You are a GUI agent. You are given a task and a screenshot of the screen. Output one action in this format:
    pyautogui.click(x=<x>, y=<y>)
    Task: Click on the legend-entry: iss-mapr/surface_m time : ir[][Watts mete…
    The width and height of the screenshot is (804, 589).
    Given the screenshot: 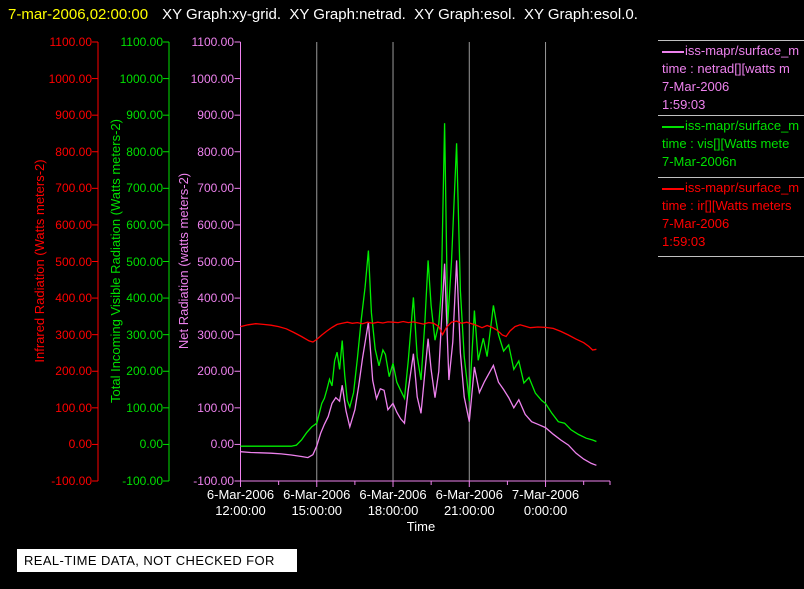 What is the action you would take?
    pyautogui.click(x=733, y=215)
    